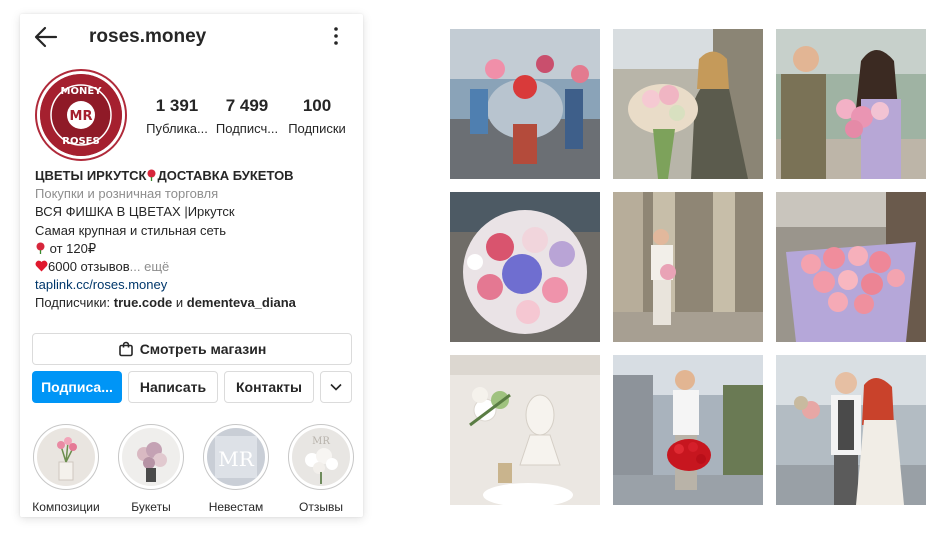 The width and height of the screenshot is (940, 542). I want to click on bio-line-4: 6000 отзывов... ещё, so click(195, 267).